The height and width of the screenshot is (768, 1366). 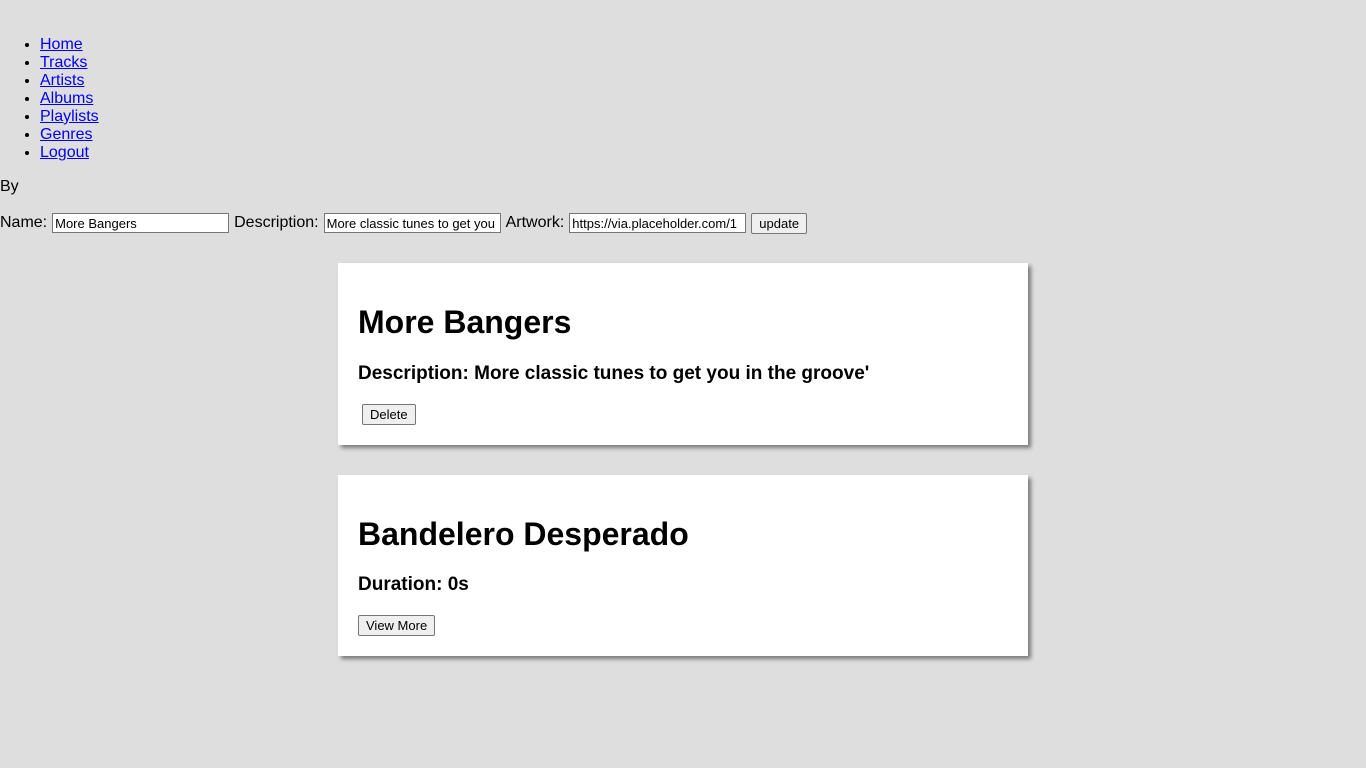 What do you see at coordinates (62, 80) in the screenshot?
I see `nav-link-artists: Artists` at bounding box center [62, 80].